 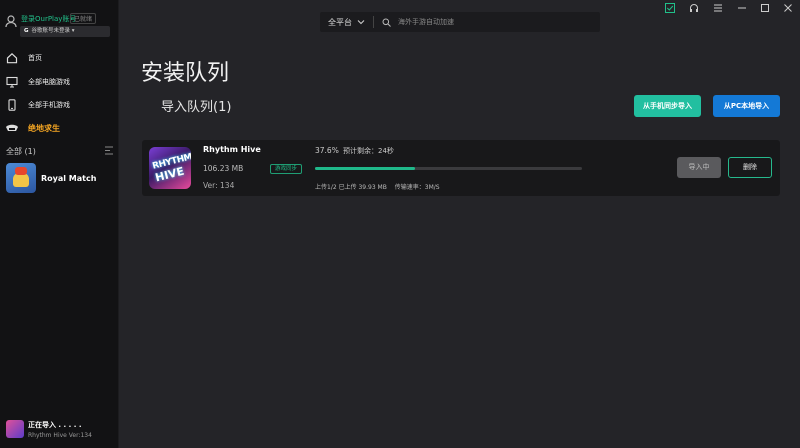 I want to click on avatar-icon, so click(x=11, y=21).